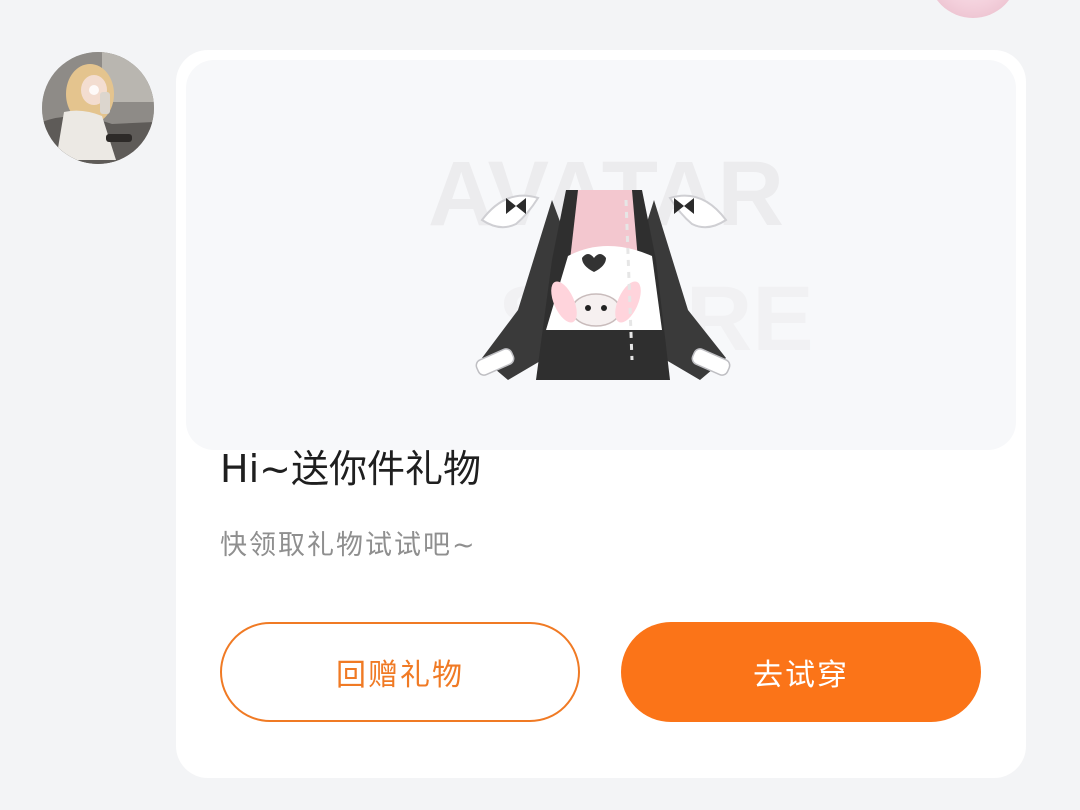  Describe the element at coordinates (400, 672) in the screenshot. I see `return-gift-button: 回赠礼物` at that location.